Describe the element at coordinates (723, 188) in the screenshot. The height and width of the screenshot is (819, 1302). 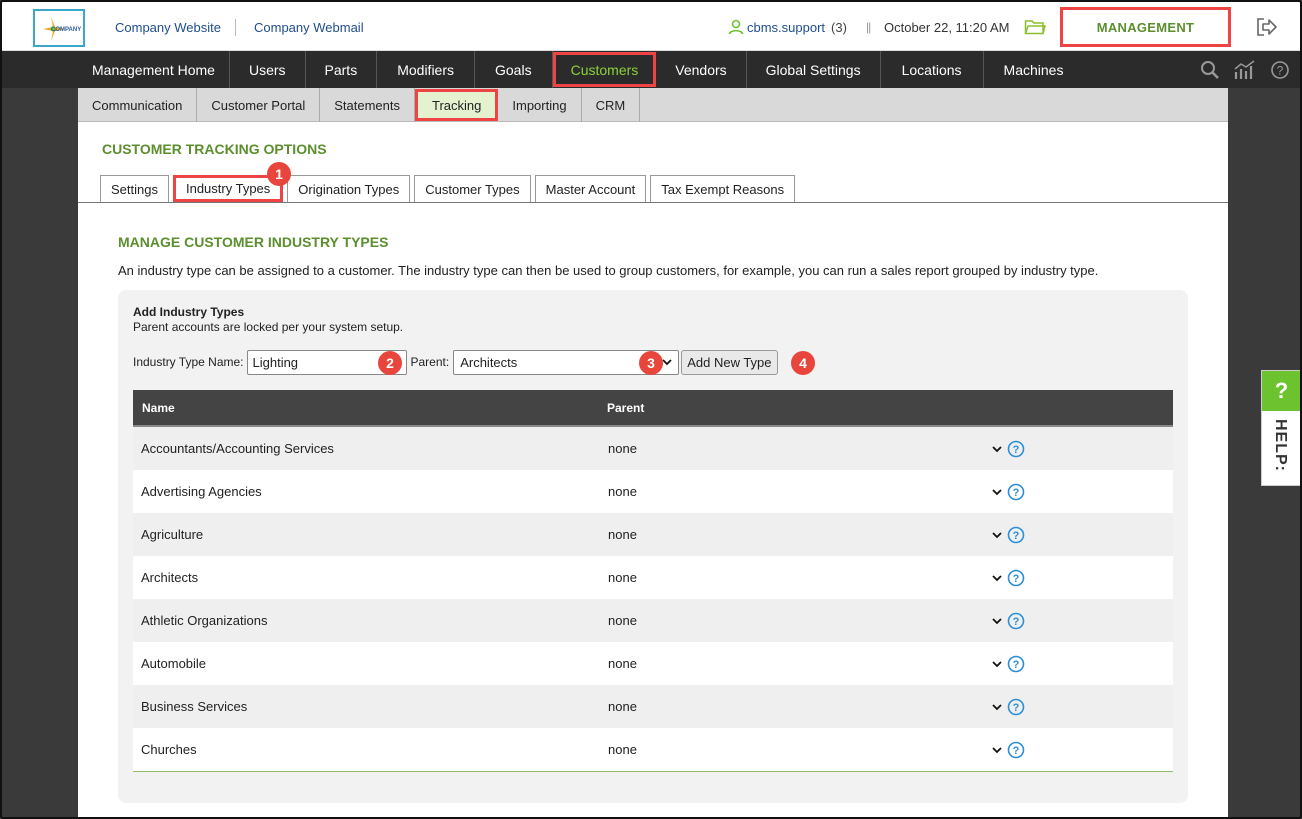
I see `tab-tax-exempt-reasons: Tax Exempt Reasons` at that location.